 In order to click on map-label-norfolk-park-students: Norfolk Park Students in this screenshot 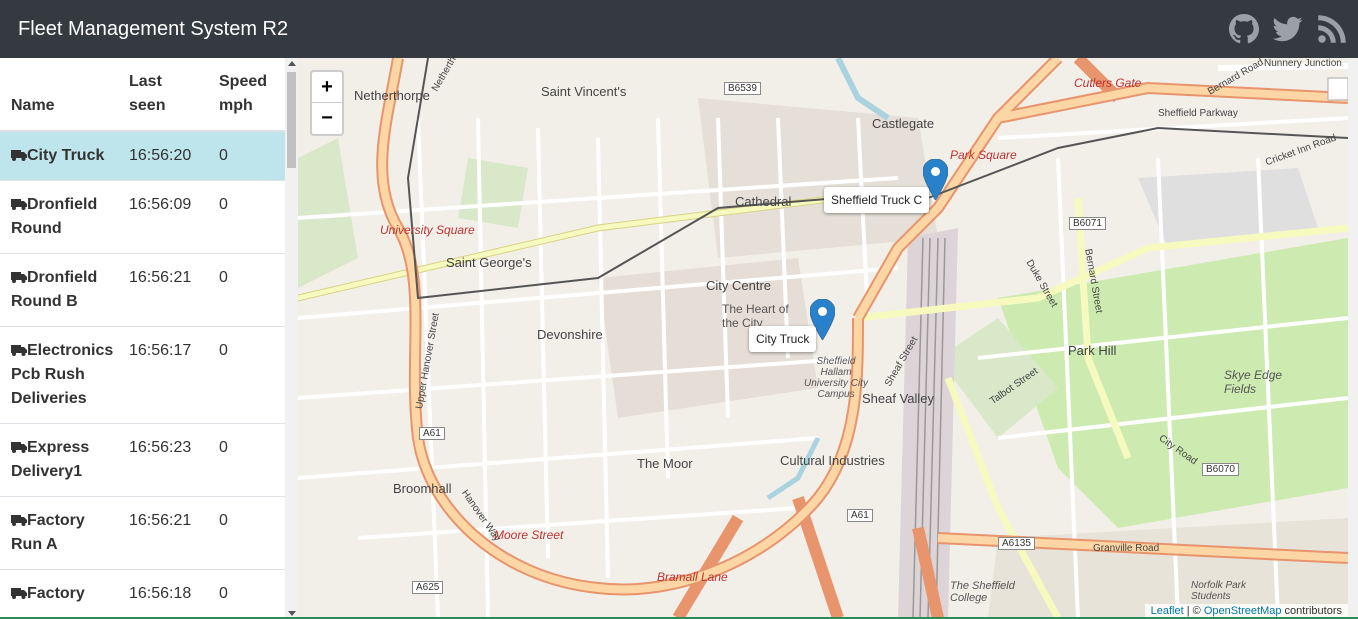, I will do `click(1219, 591)`.